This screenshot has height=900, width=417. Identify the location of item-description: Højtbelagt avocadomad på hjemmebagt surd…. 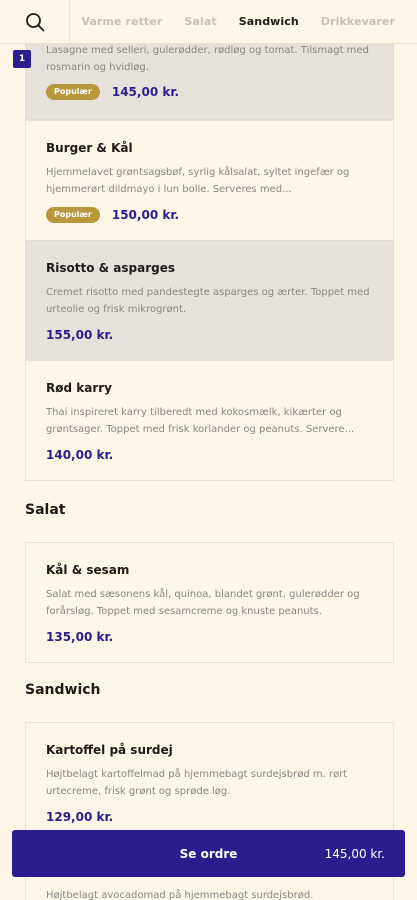
(180, 895).